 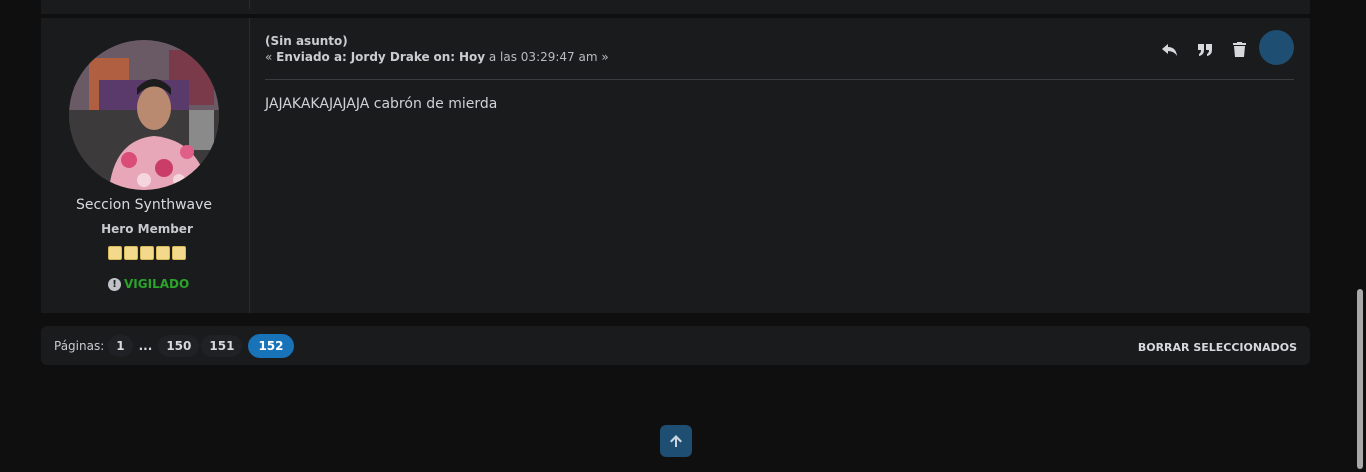 What do you see at coordinates (1217, 347) in the screenshot?
I see `delete-selected-button: BORRAR SELECCIONADOS` at bounding box center [1217, 347].